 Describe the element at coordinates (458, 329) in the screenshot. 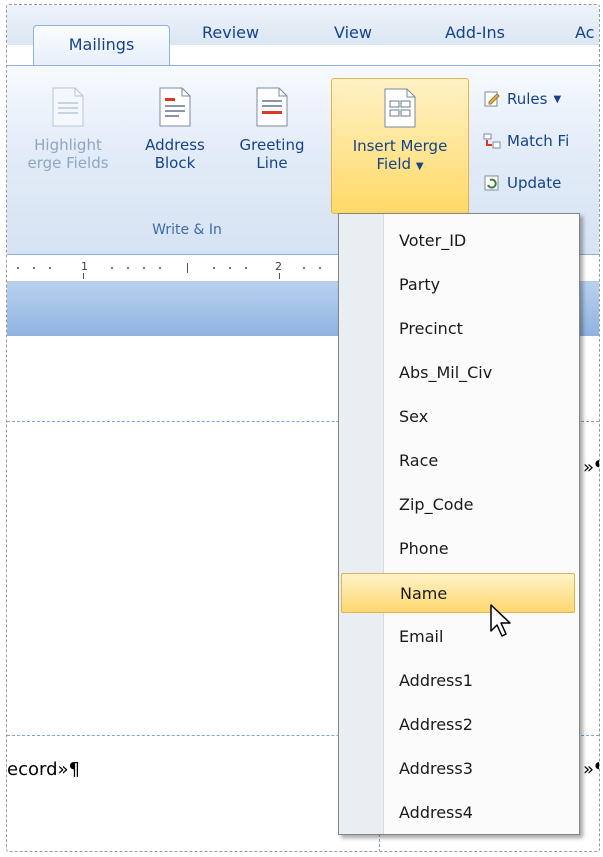

I see `menu-item-precinct: Precinct` at that location.